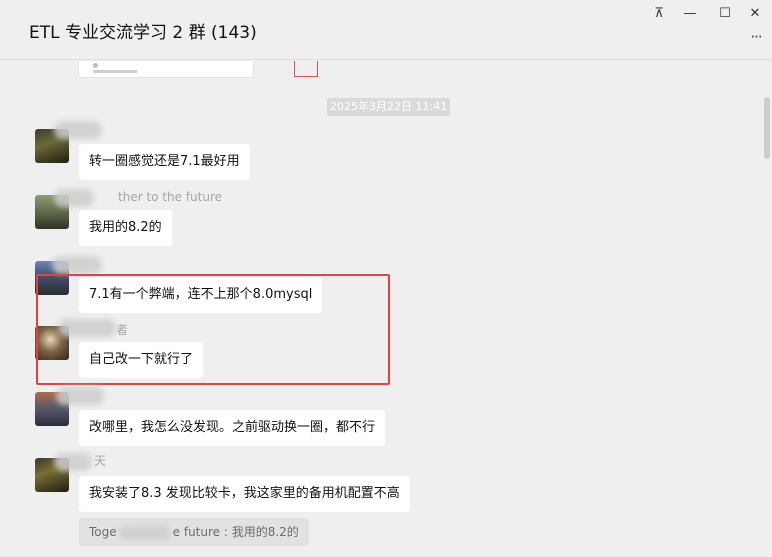 The height and width of the screenshot is (557, 772). I want to click on highlight-annotation, so click(213, 329).